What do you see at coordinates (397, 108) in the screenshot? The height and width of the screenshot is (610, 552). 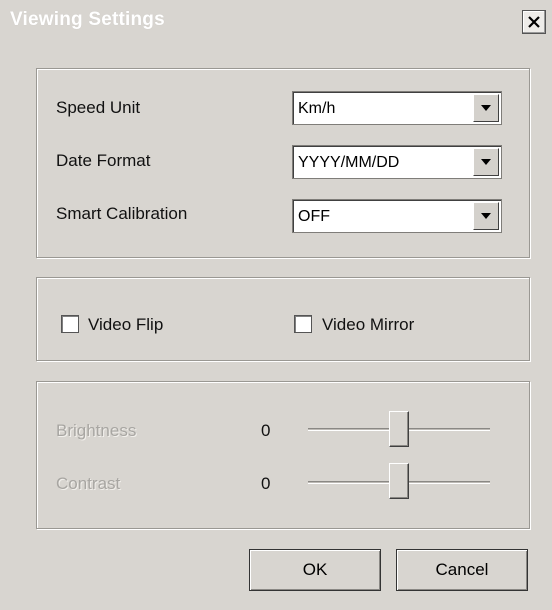 I see `speed-unit-select: Km/h` at bounding box center [397, 108].